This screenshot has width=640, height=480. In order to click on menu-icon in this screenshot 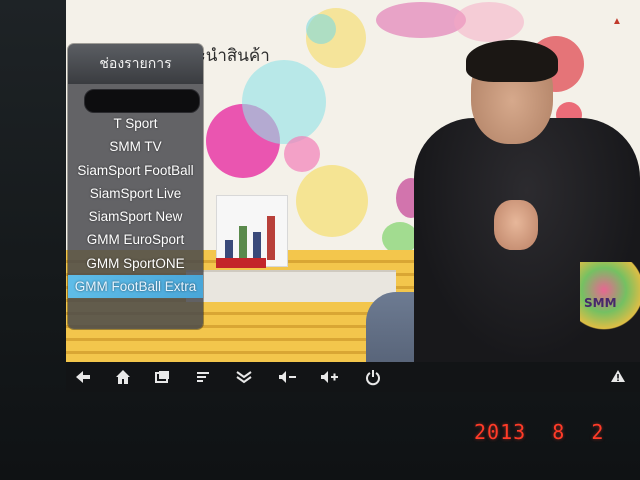, I will do `click(204, 377)`.